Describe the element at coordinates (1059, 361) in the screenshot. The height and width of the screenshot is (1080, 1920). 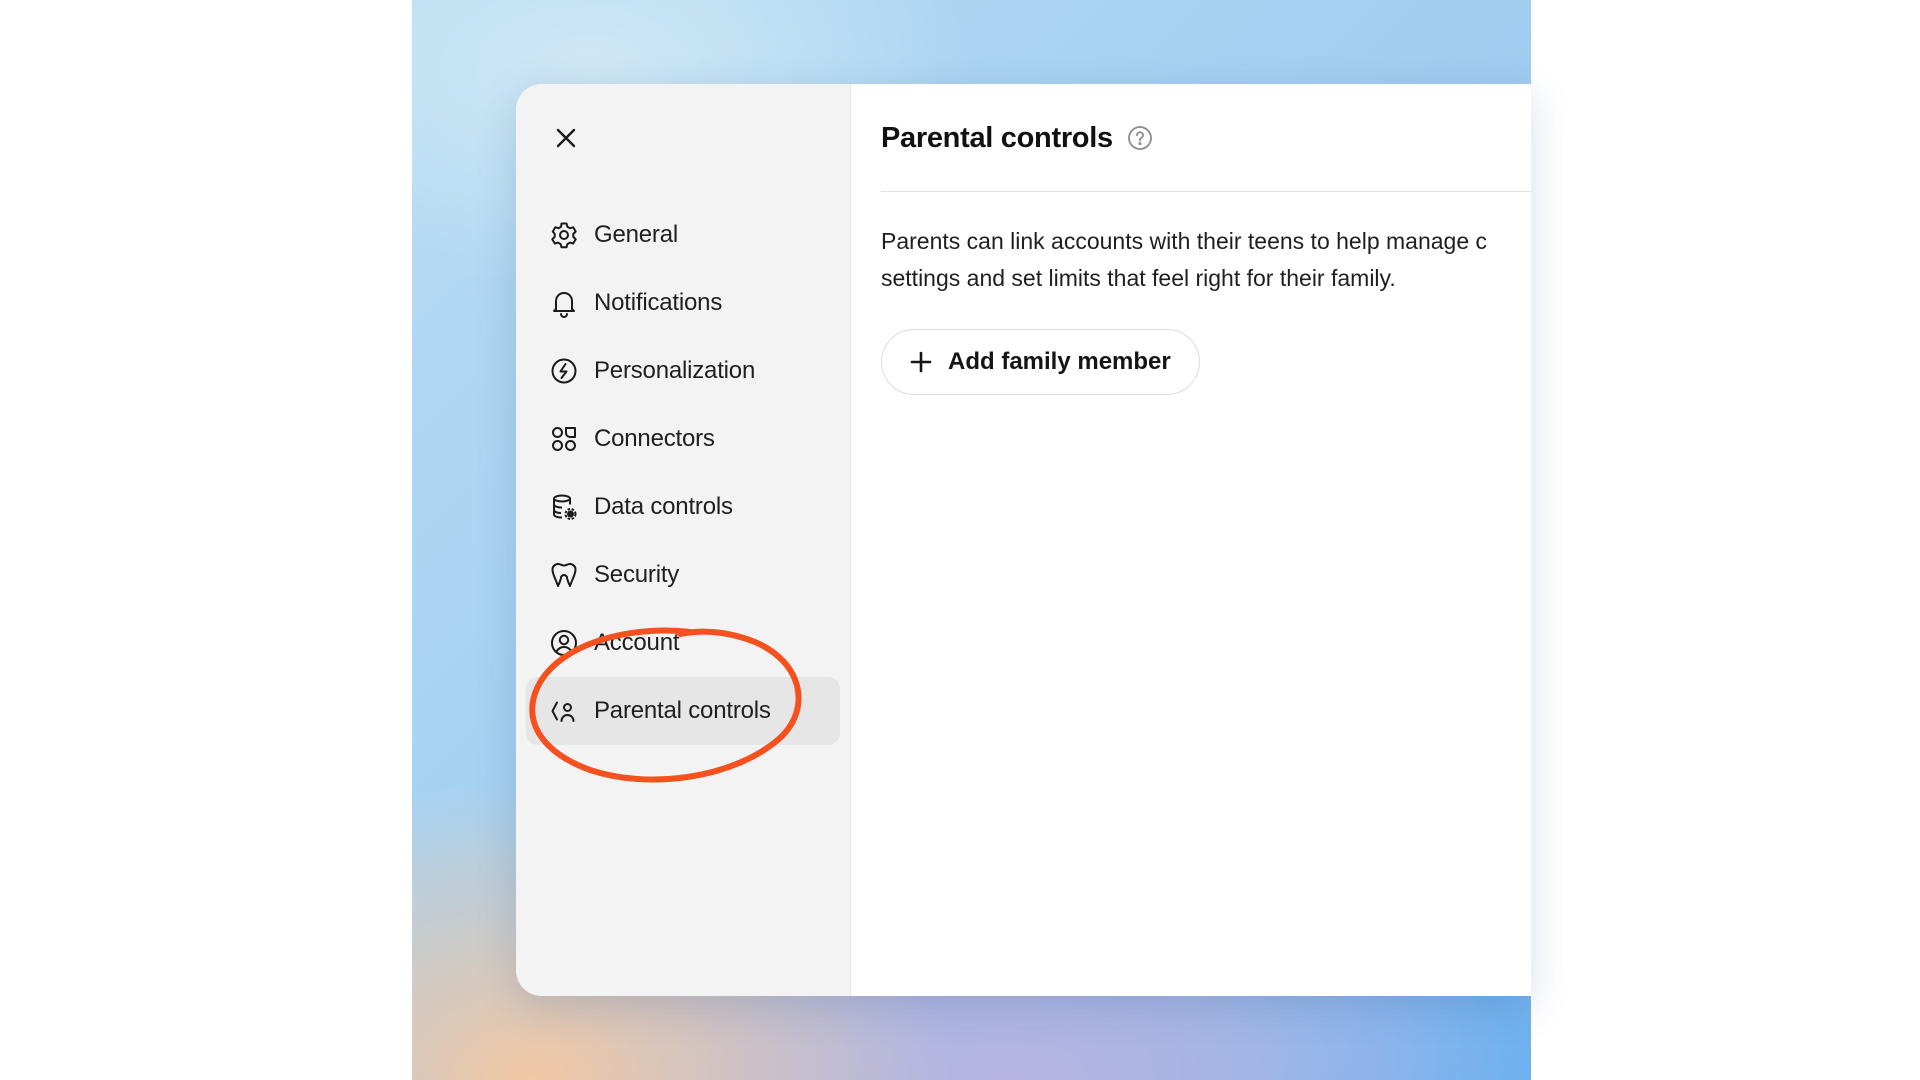
I see `add-family-member-label: Add family member` at that location.